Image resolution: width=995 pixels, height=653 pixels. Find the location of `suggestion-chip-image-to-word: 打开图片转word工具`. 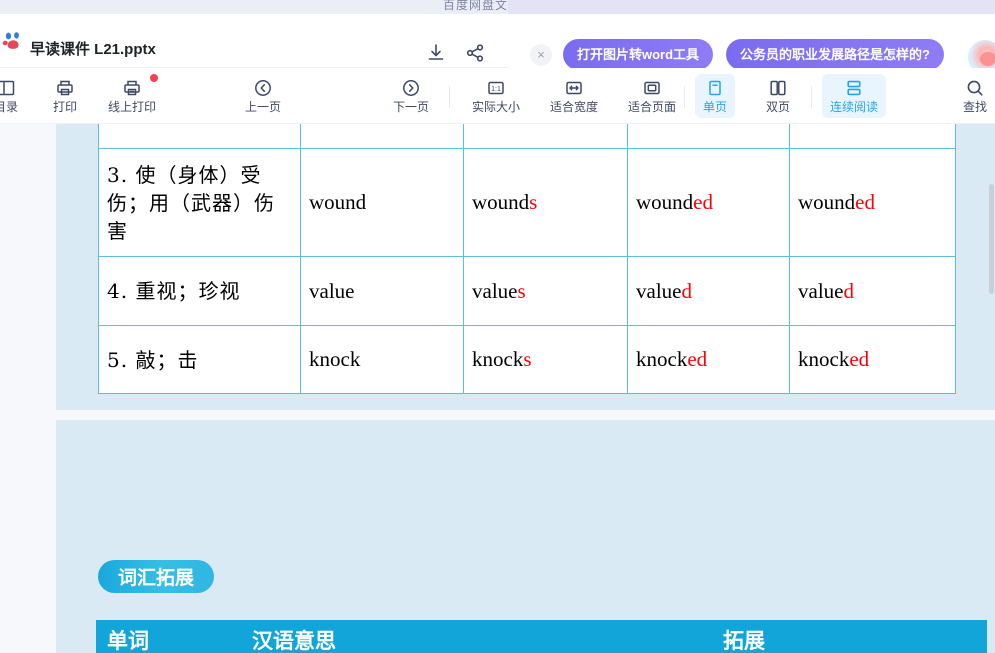

suggestion-chip-image-to-word: 打开图片转word工具 is located at coordinates (638, 54).